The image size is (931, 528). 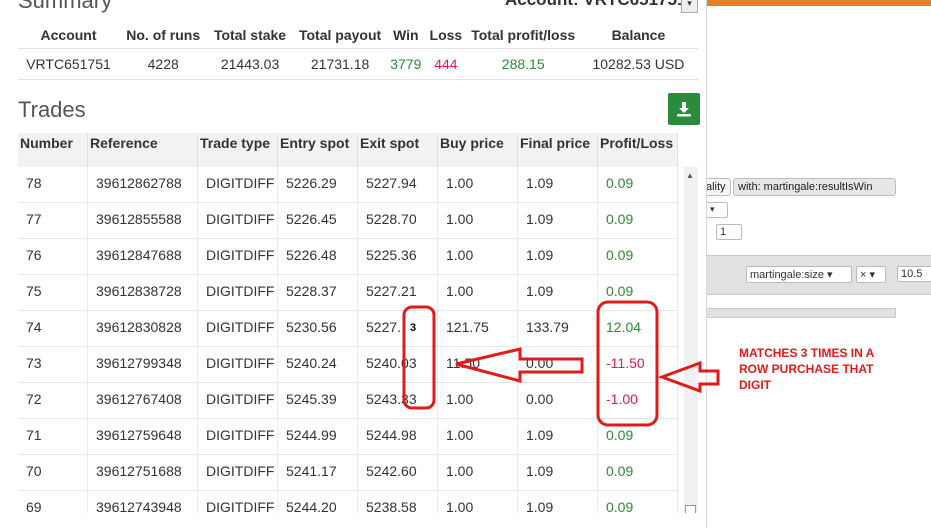 What do you see at coordinates (413, 328) in the screenshot?
I see `annotation-digit: 3` at bounding box center [413, 328].